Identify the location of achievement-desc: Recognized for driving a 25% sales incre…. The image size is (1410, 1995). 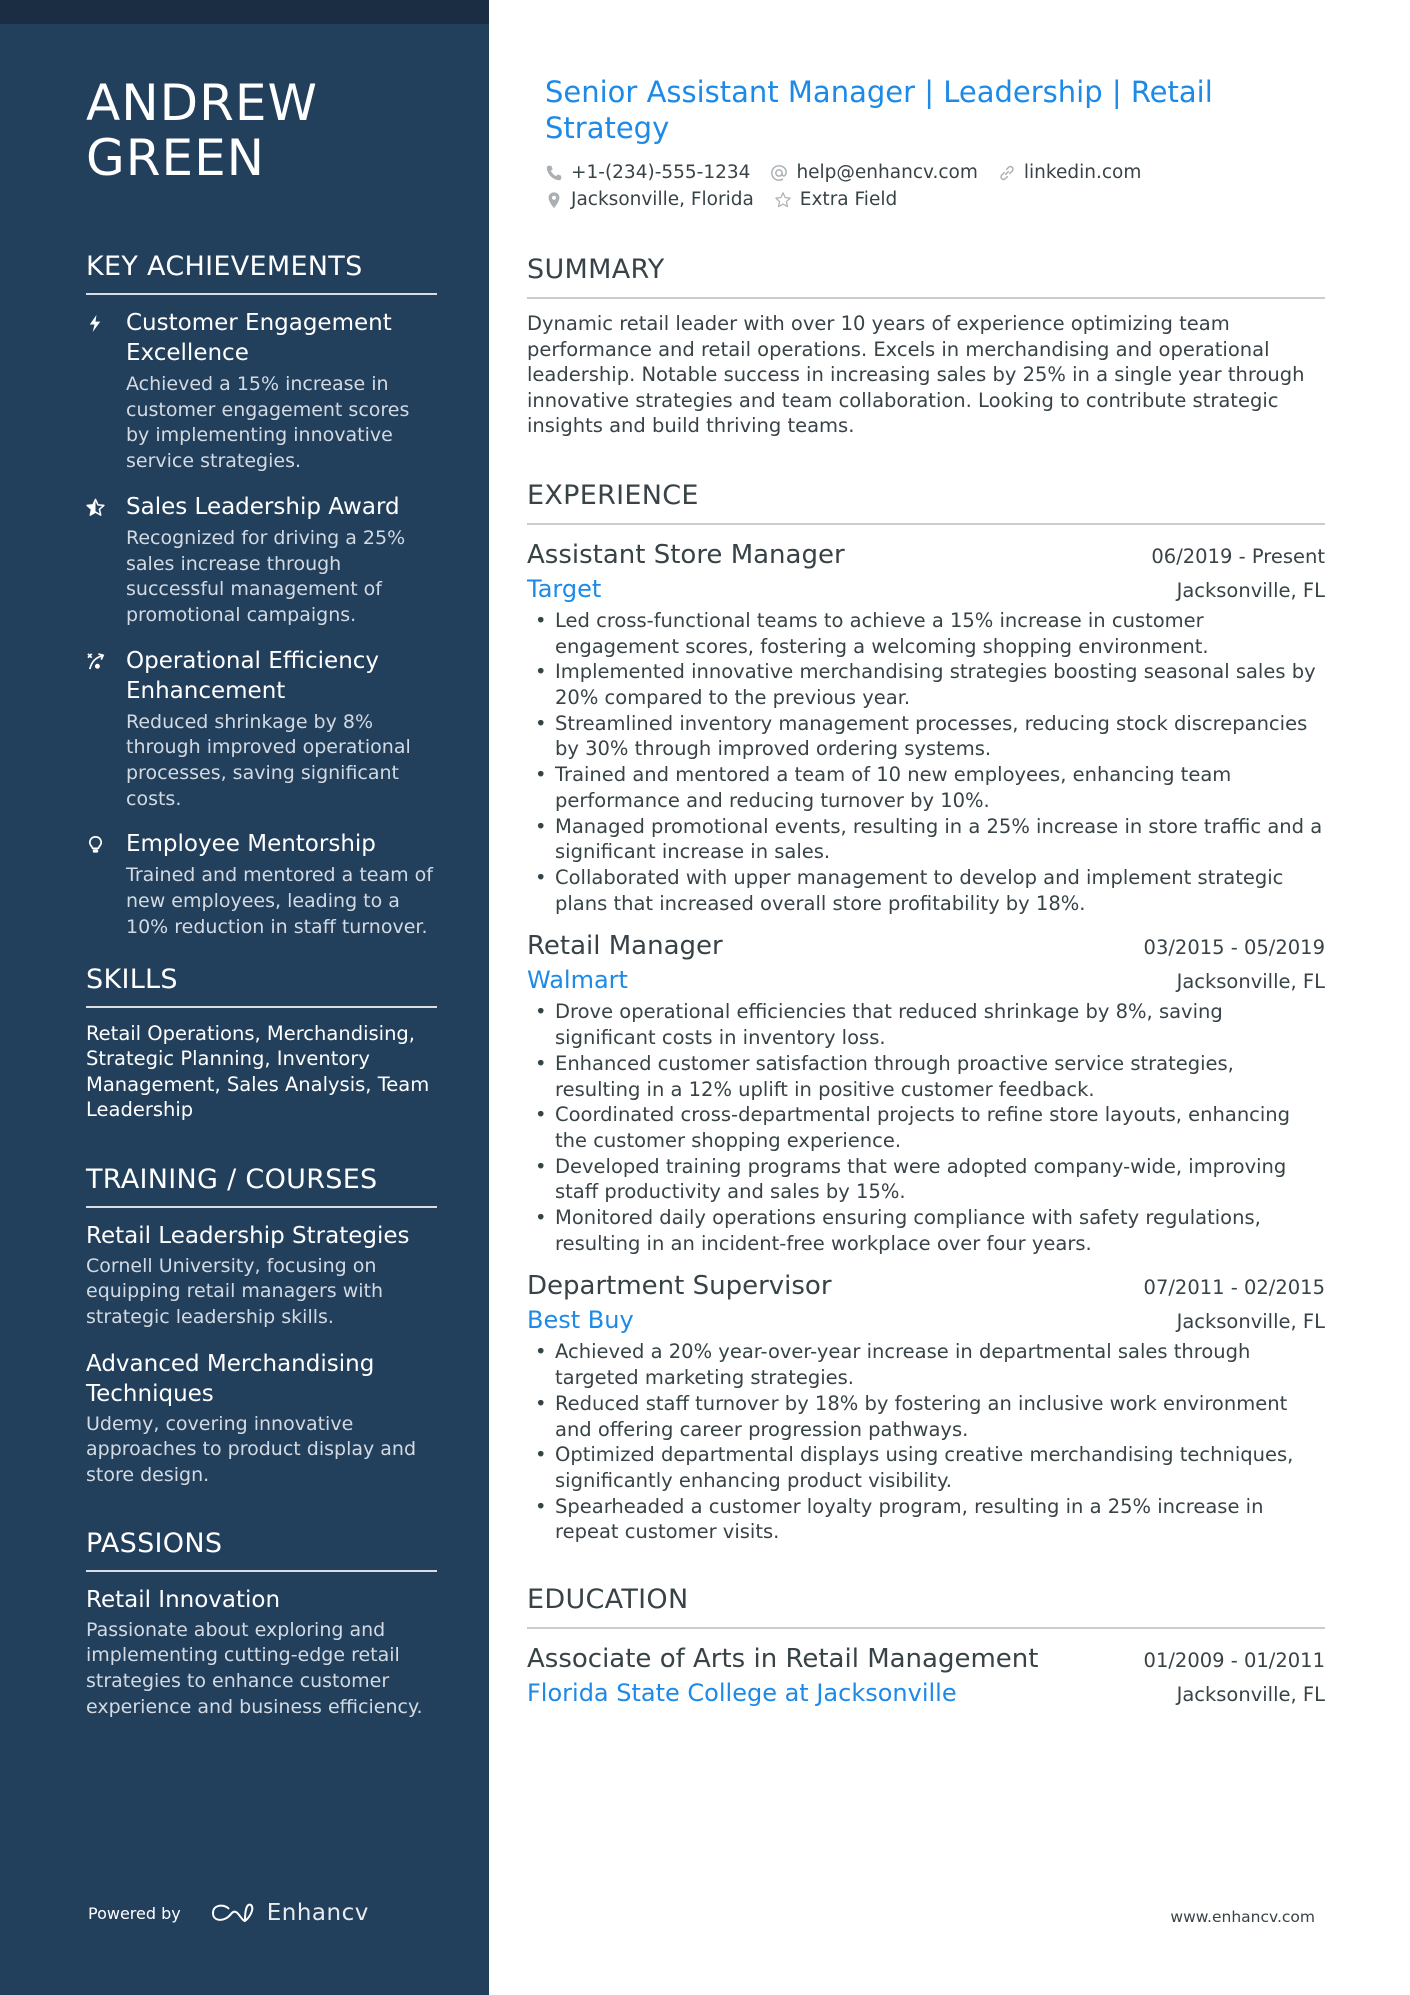
(266, 576).